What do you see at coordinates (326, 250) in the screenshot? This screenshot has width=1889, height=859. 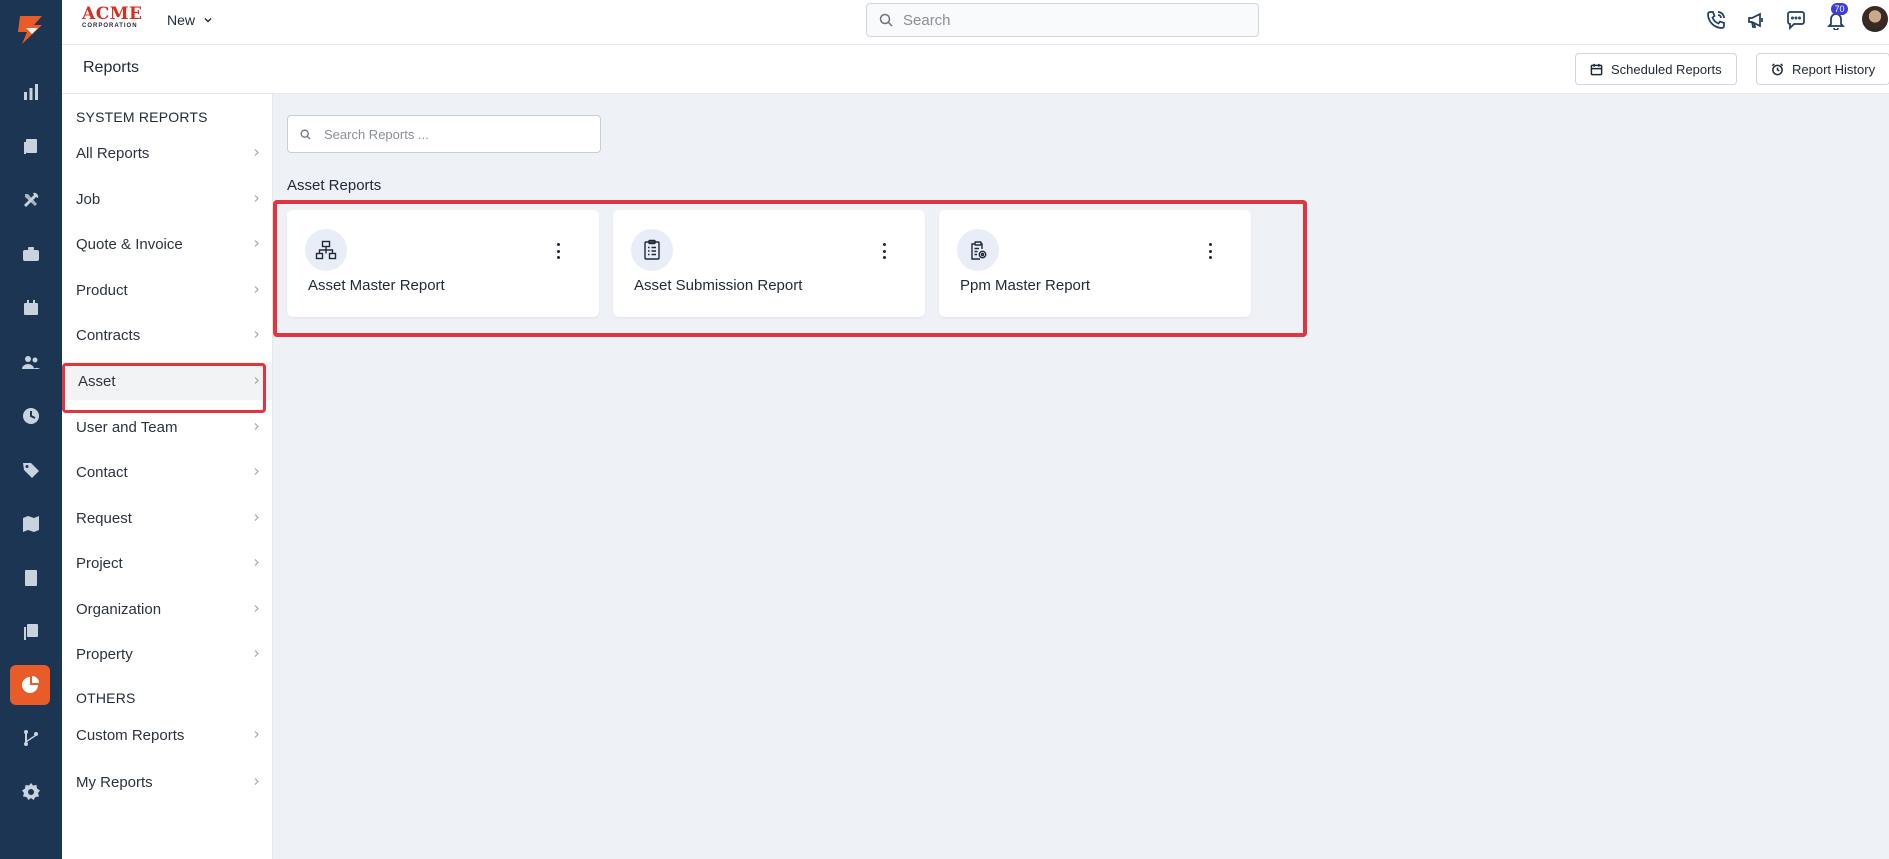 I see `hierarchy-icon` at bounding box center [326, 250].